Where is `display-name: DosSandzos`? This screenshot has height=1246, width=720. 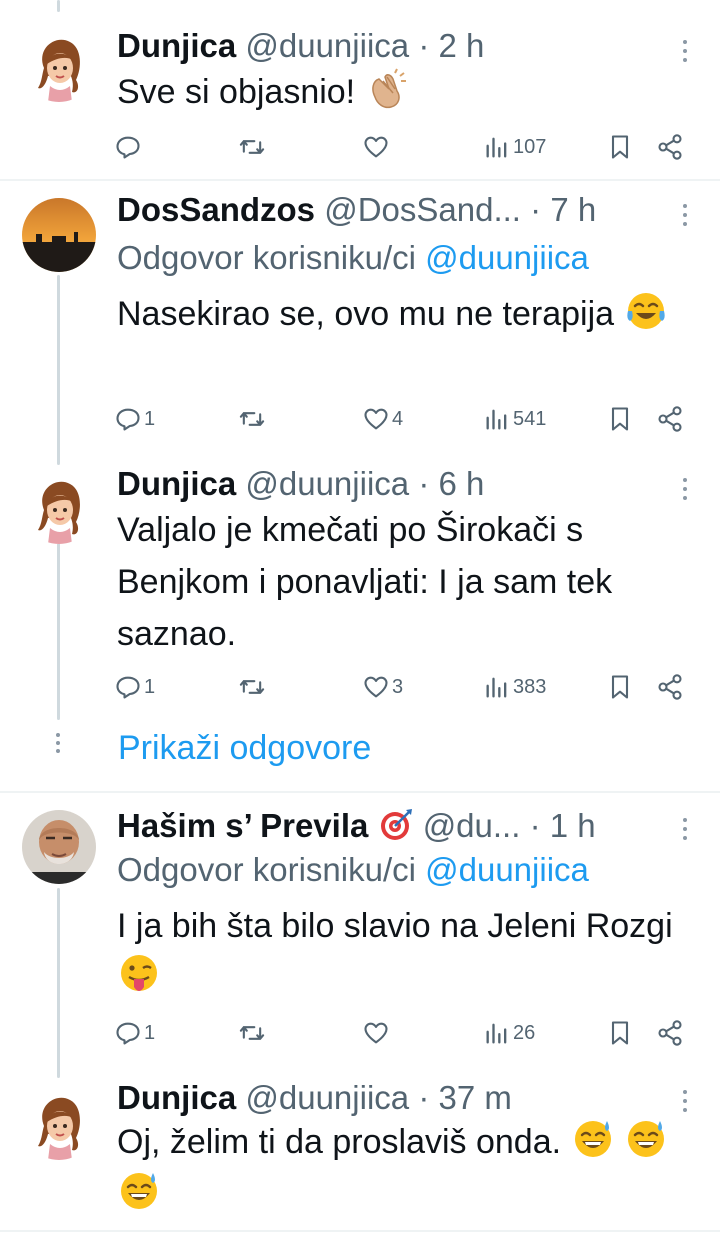 display-name: DosSandzos is located at coordinates (216, 209).